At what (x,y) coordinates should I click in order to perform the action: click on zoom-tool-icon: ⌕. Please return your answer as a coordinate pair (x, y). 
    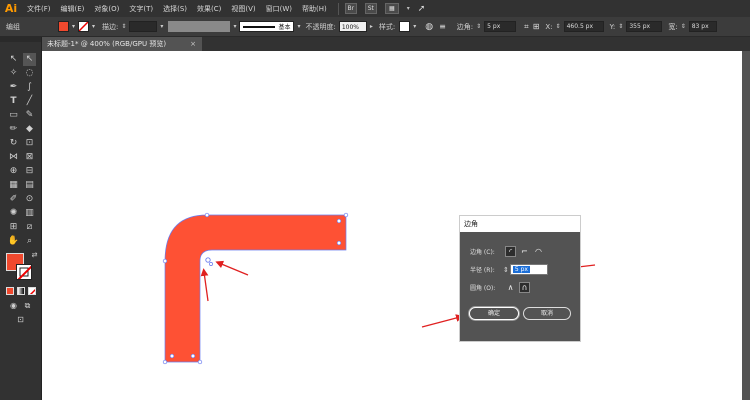
    Looking at the image, I should click on (29, 241).